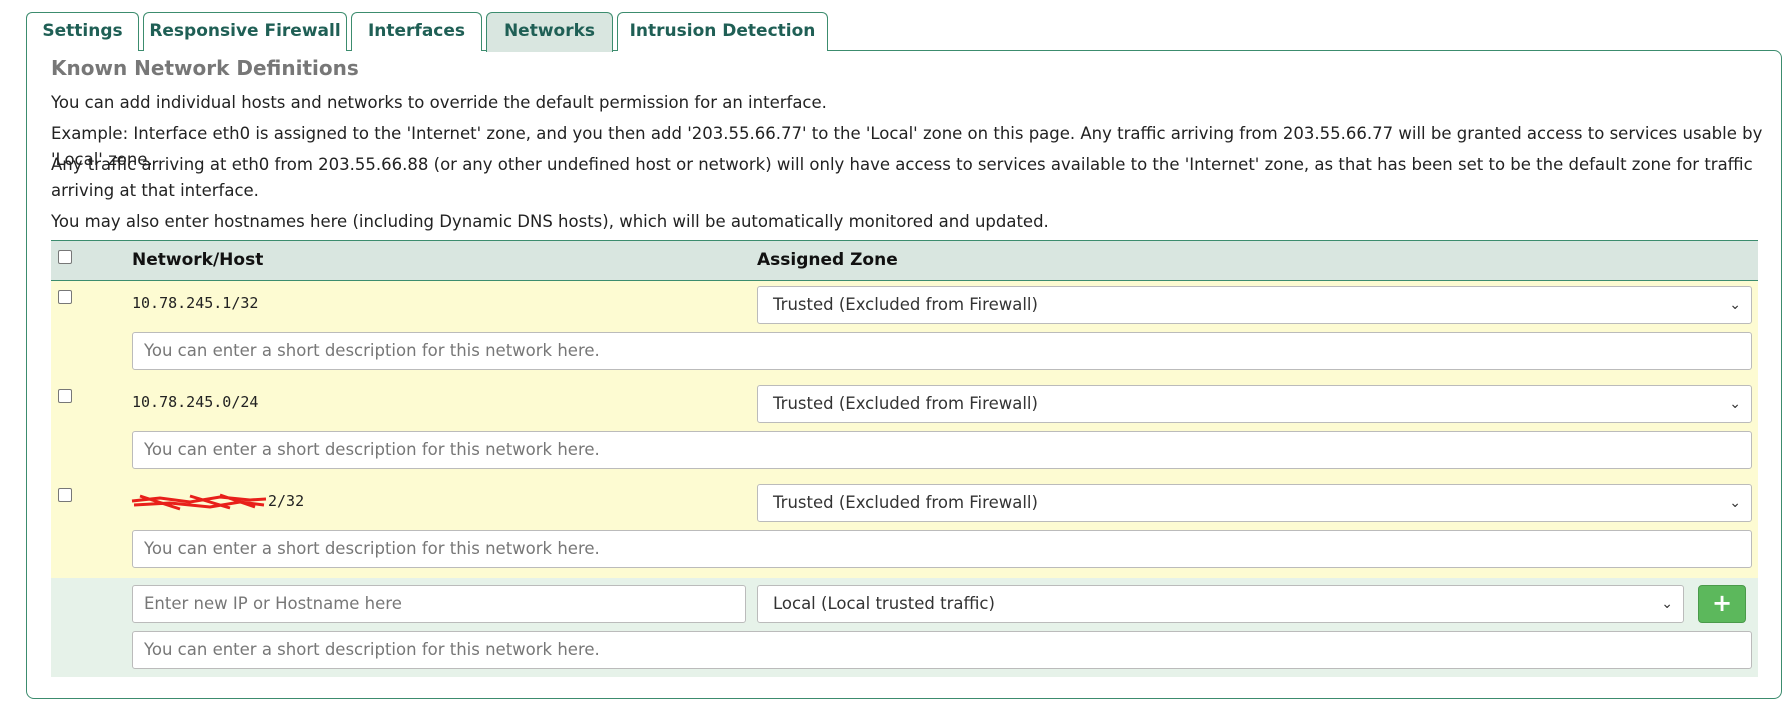 Image resolution: width=1792 pixels, height=713 pixels. I want to click on tab-interfaces: Interfaces, so click(416, 31).